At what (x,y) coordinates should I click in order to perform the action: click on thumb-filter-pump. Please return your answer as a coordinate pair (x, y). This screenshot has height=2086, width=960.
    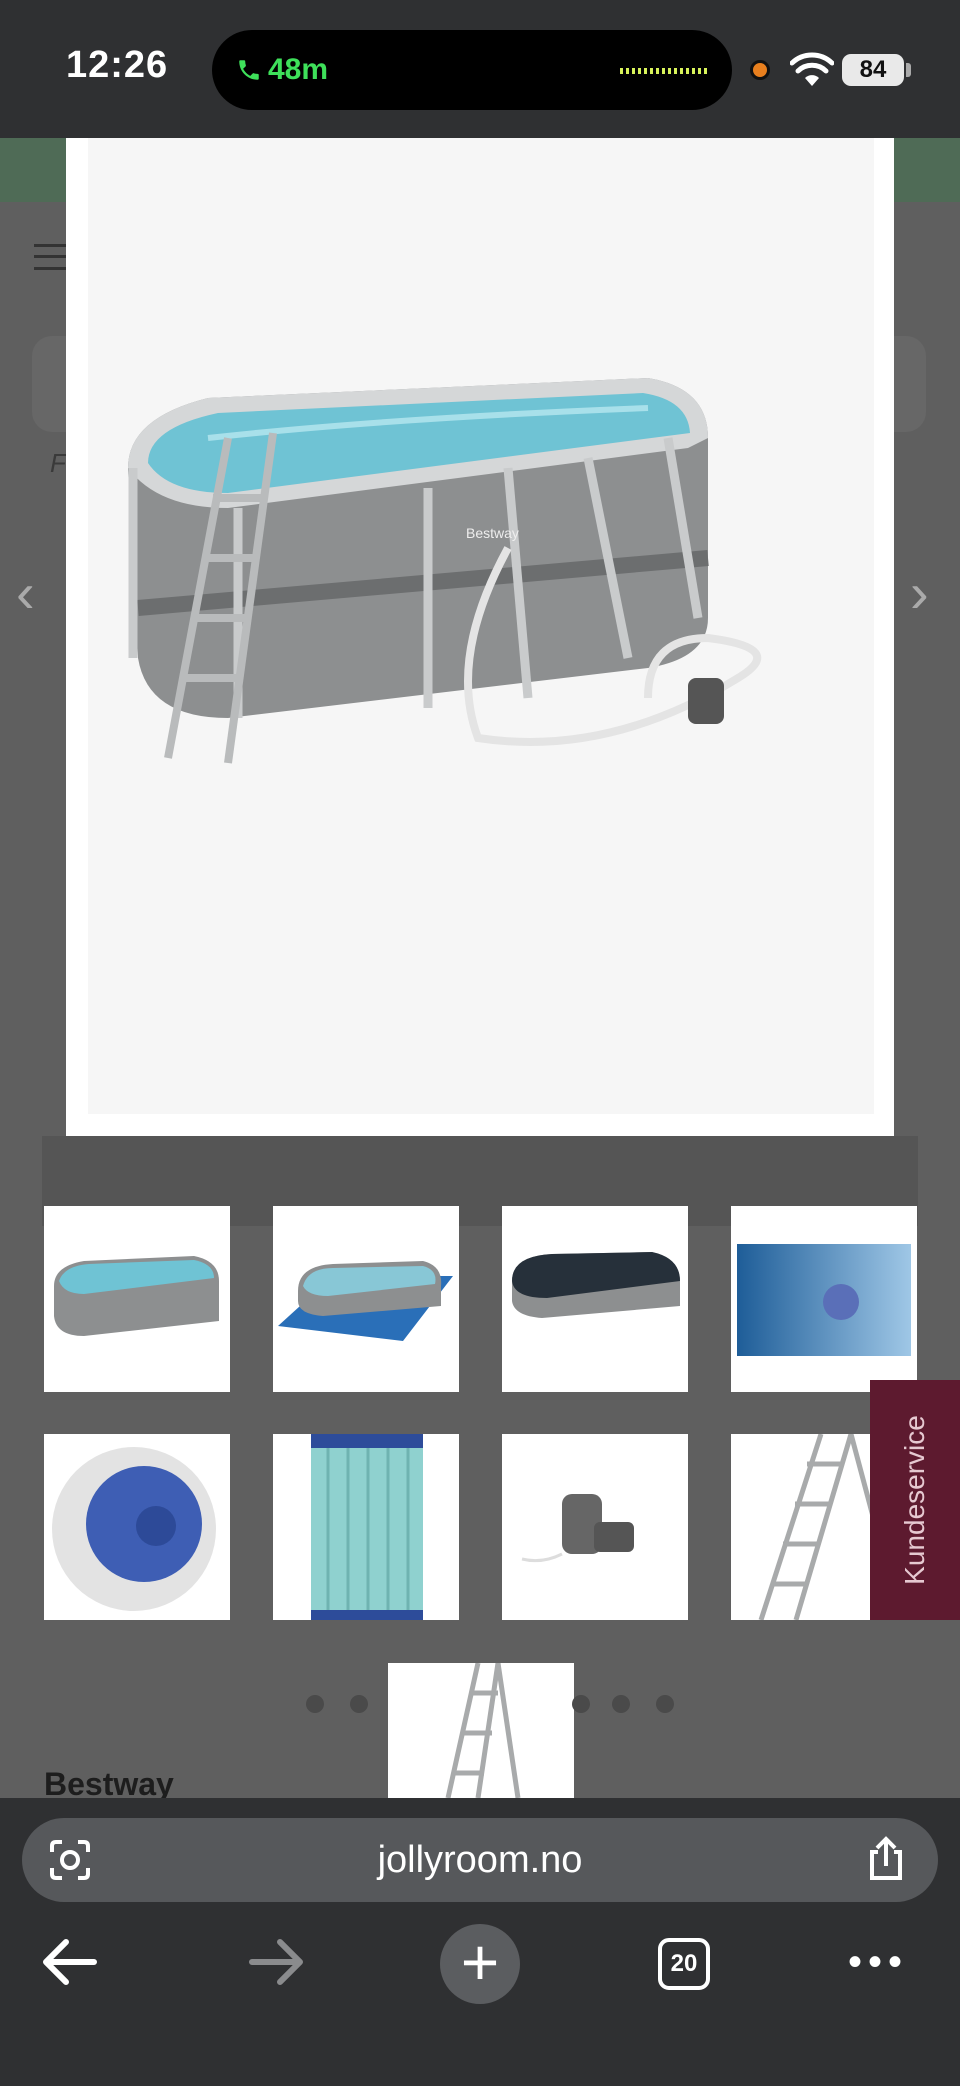
    Looking at the image, I should click on (595, 1527).